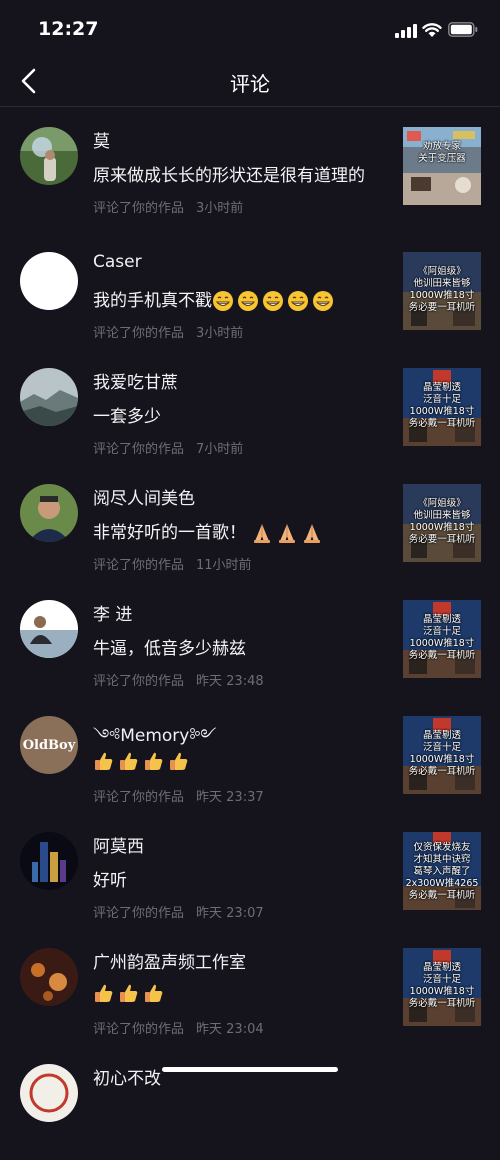 This screenshot has width=500, height=1160. Describe the element at coordinates (406, 31) in the screenshot. I see `signal-icon` at that location.